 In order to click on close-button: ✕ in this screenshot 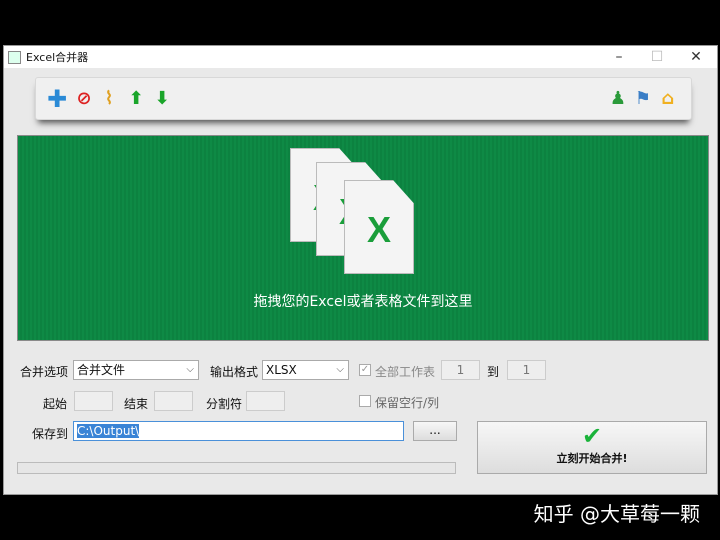, I will do `click(696, 57)`.